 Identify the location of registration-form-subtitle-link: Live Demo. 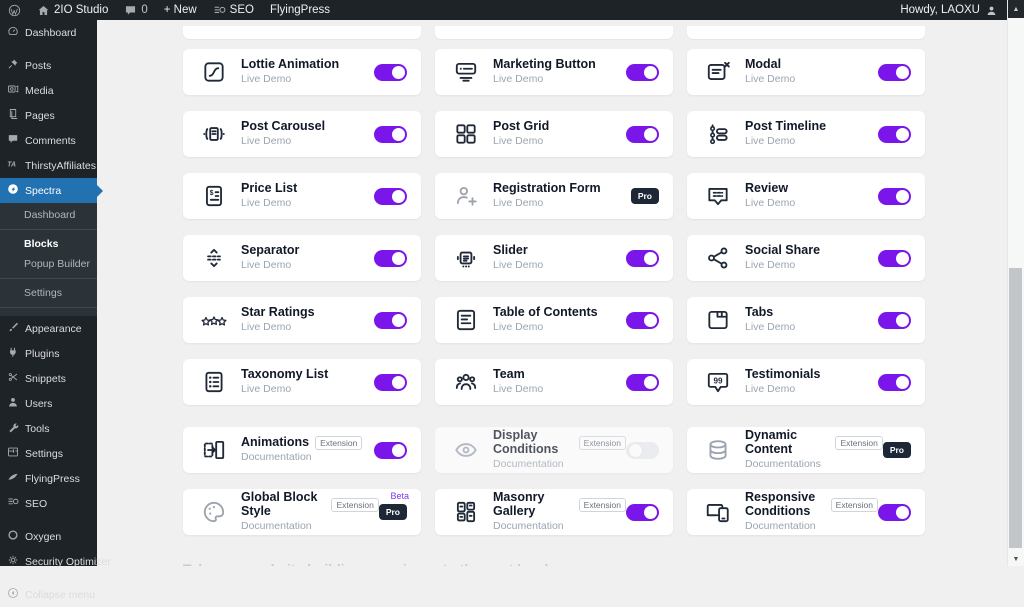
(547, 203).